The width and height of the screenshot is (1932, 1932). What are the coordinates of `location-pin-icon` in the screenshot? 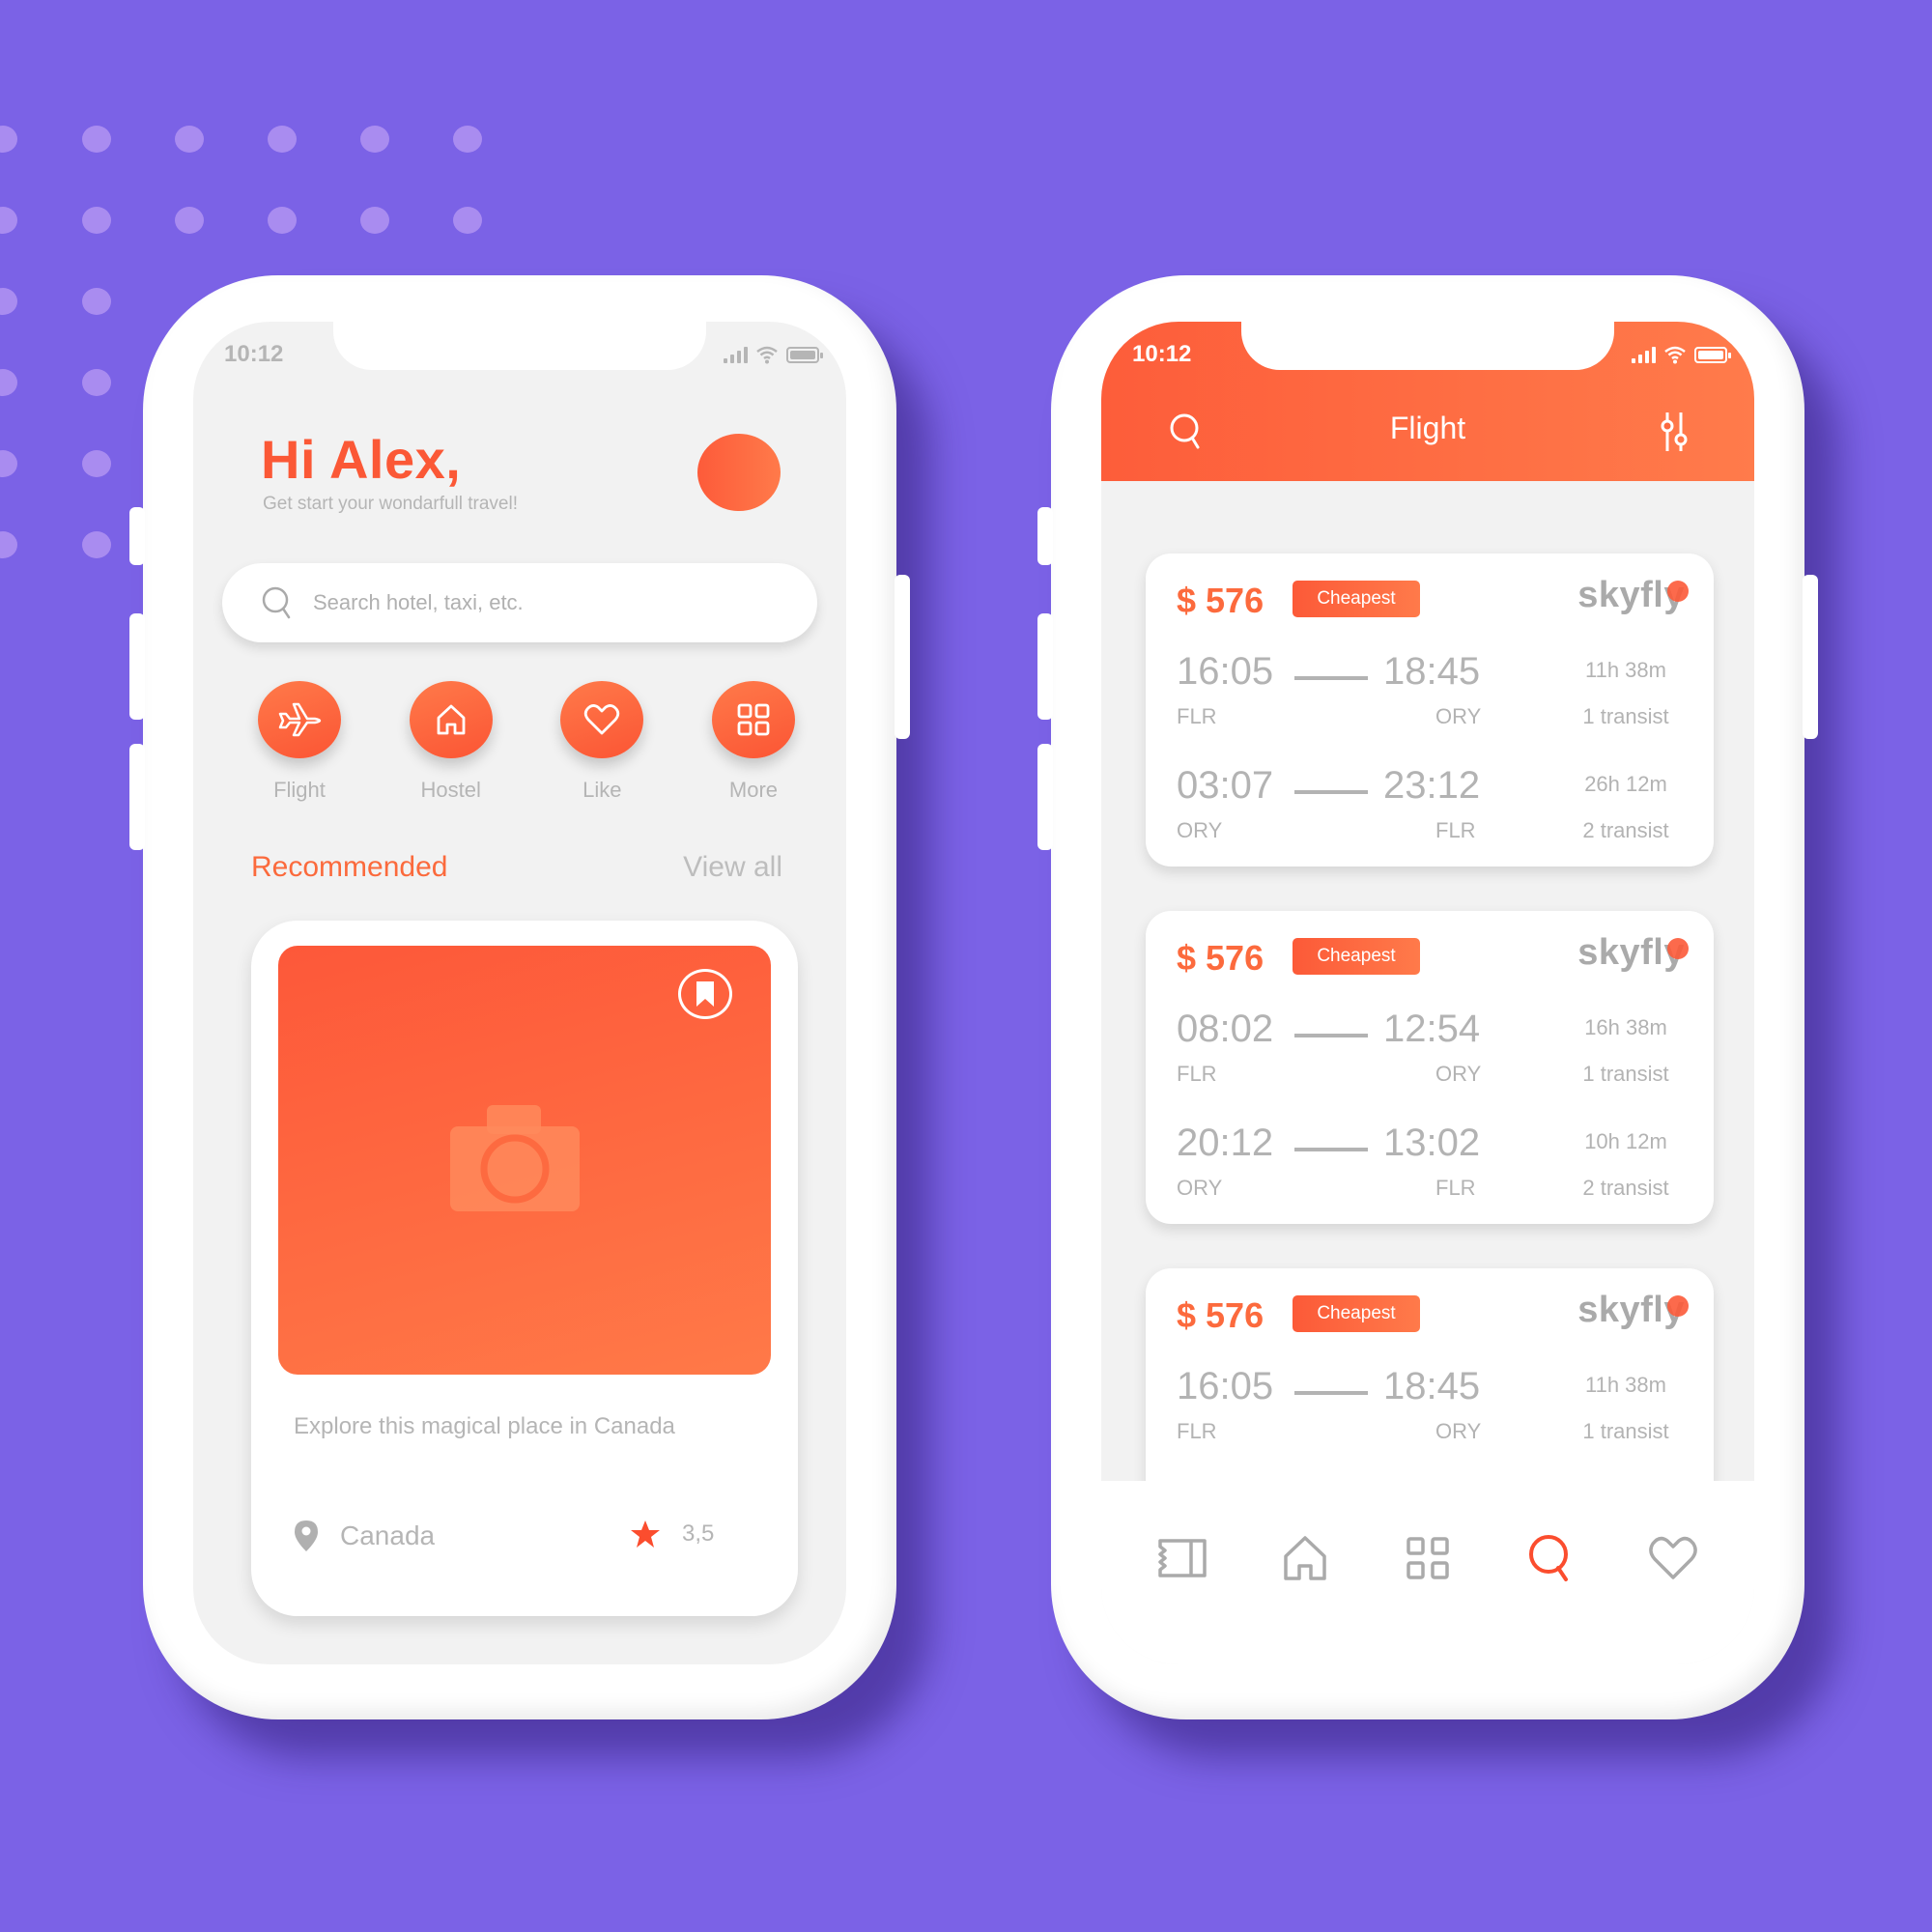 It's located at (306, 1535).